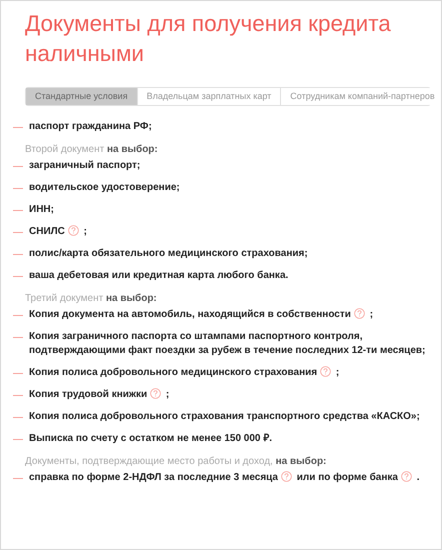 The image size is (442, 550). I want to click on document-item-text: справка по форме 2-НДФЛ за последние 3 месяца, so click(153, 477).